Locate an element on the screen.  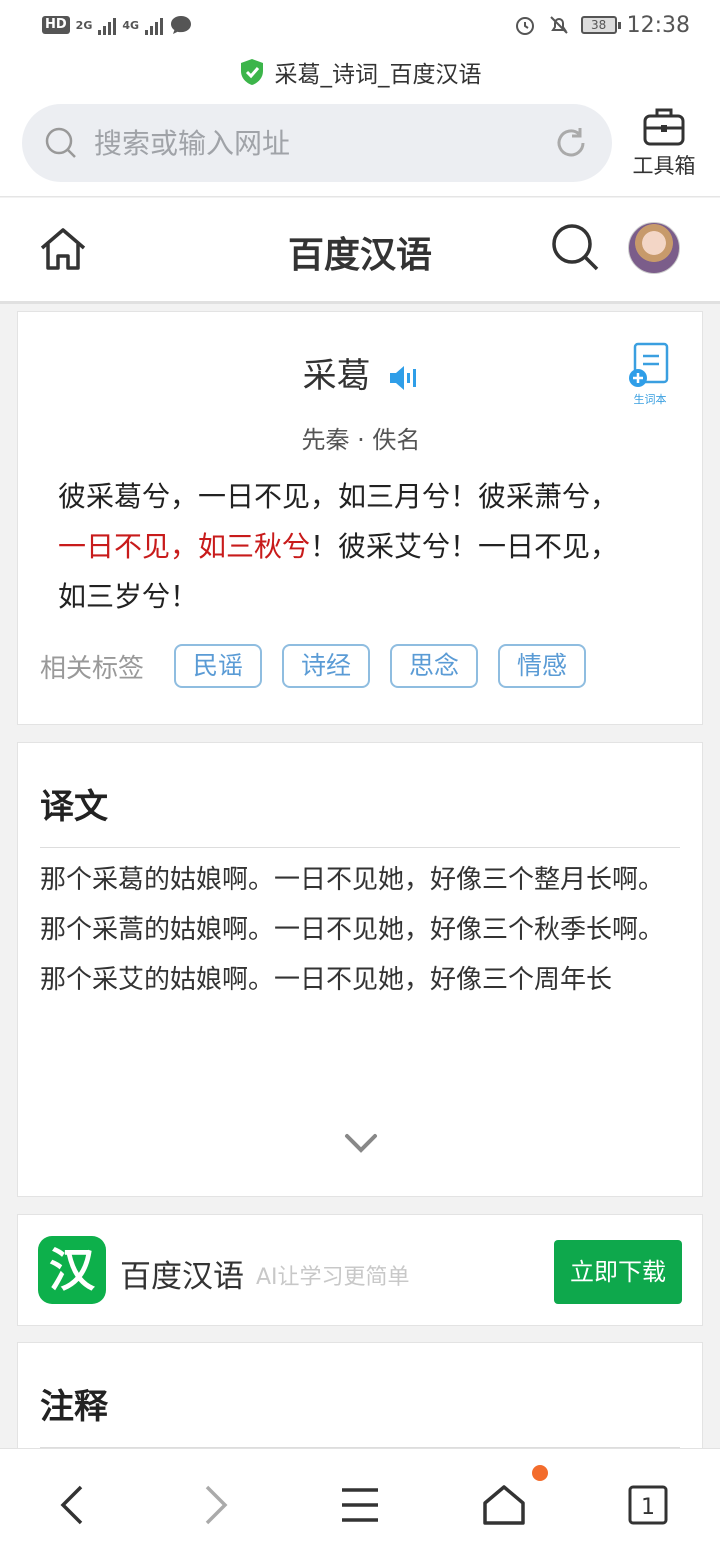
tags-label: 相关标签 is located at coordinates (92, 668).